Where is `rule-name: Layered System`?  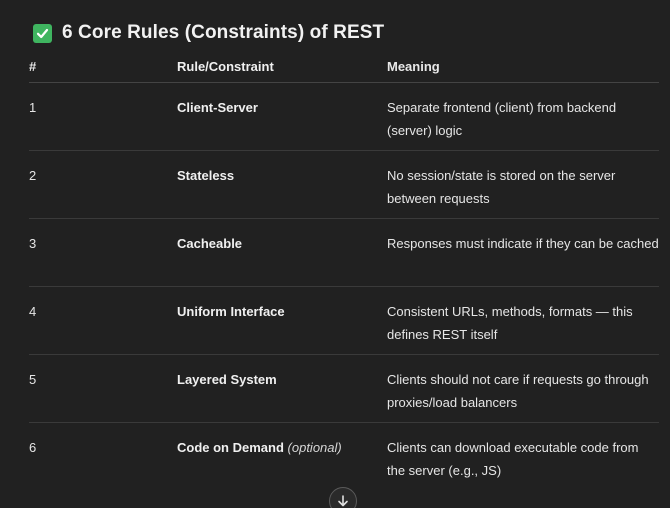 rule-name: Layered System is located at coordinates (227, 379).